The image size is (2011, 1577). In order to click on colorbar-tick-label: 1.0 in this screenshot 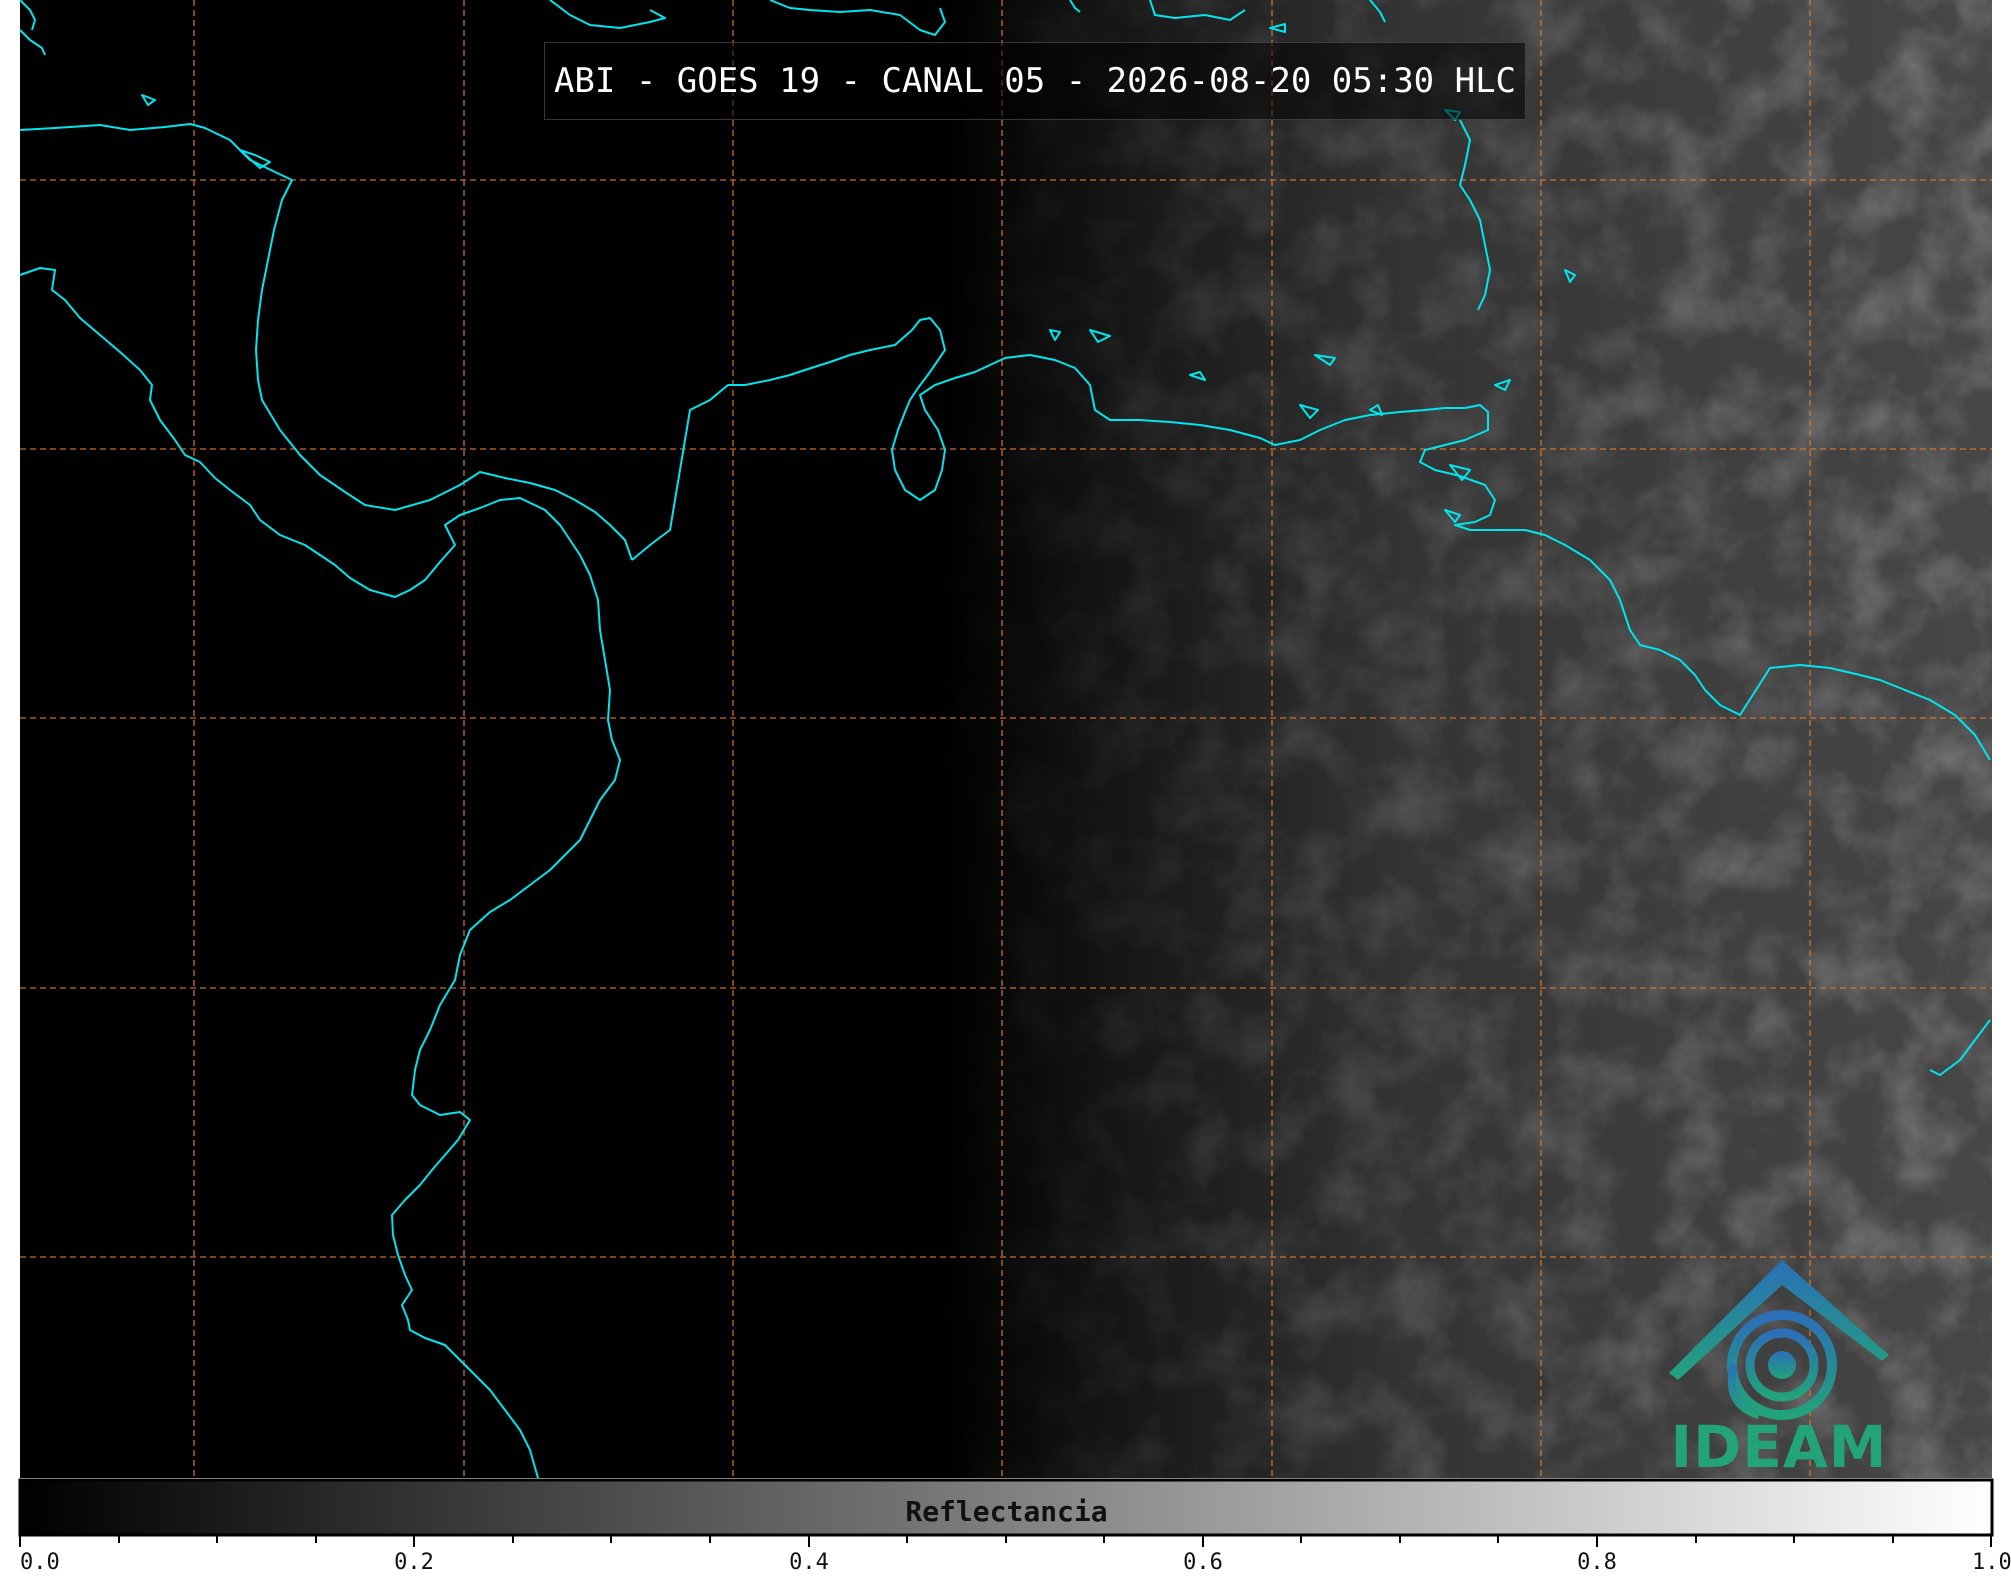, I will do `click(1991, 1562)`.